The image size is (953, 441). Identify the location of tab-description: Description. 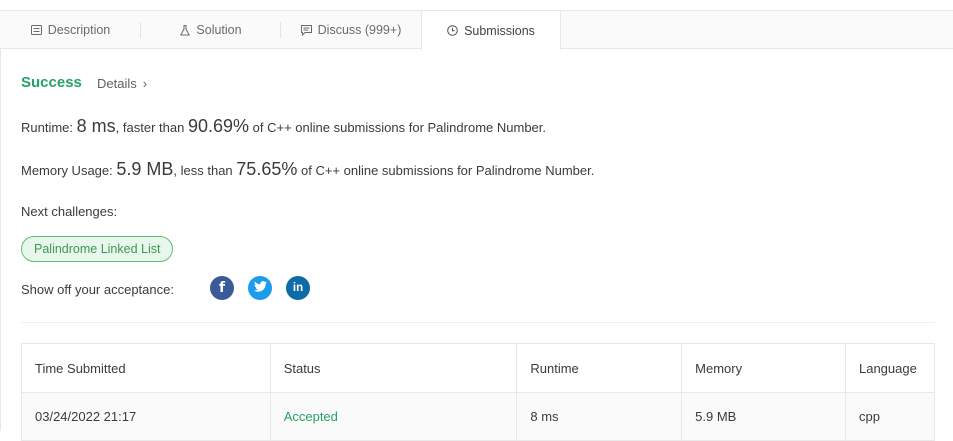
(70, 30).